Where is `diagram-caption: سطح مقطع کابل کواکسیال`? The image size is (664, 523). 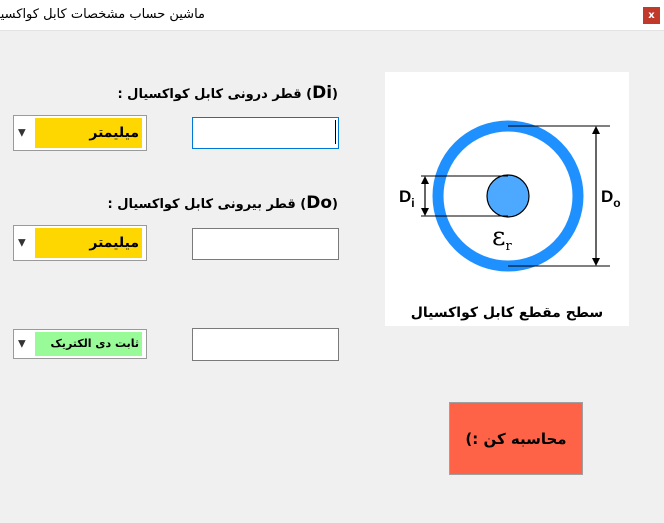
diagram-caption: سطح مقطع کابل کواکسیال is located at coordinates (507, 313).